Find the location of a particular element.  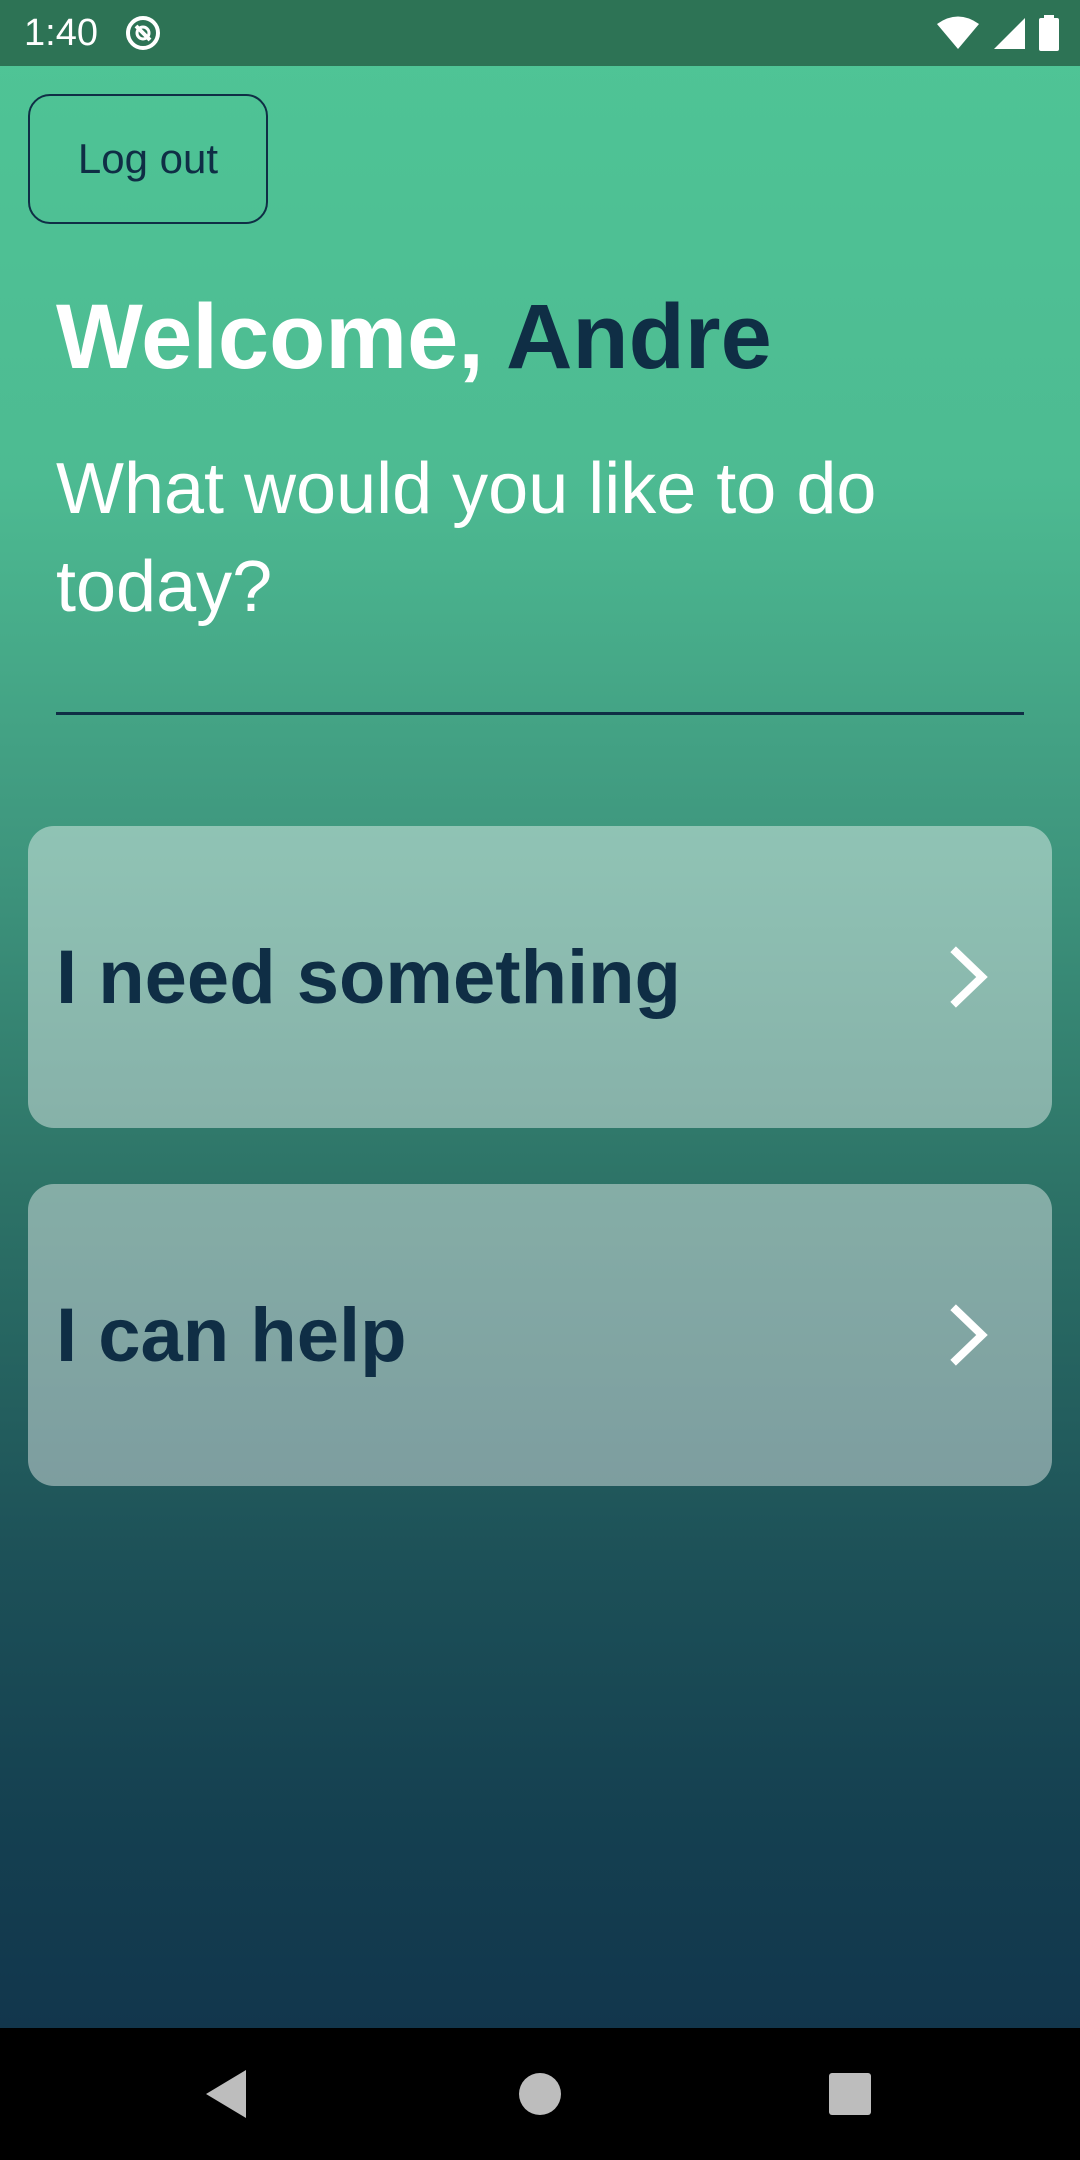

need-something-button: I need something is located at coordinates (540, 977).